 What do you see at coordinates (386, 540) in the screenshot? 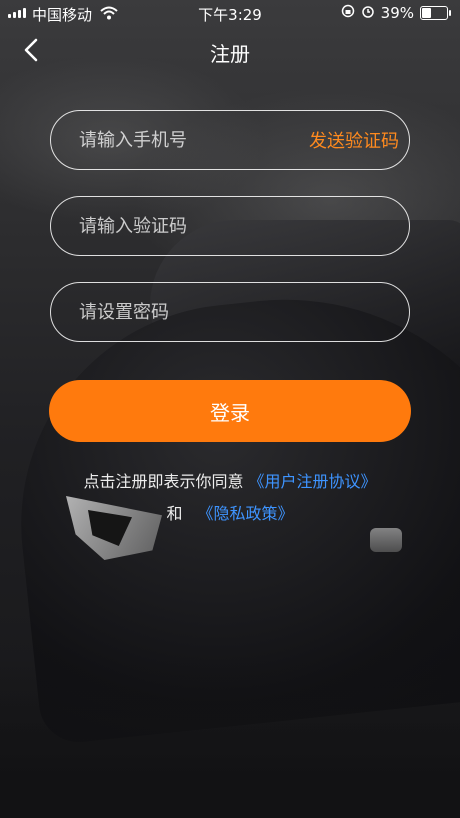
I see `car-badge` at bounding box center [386, 540].